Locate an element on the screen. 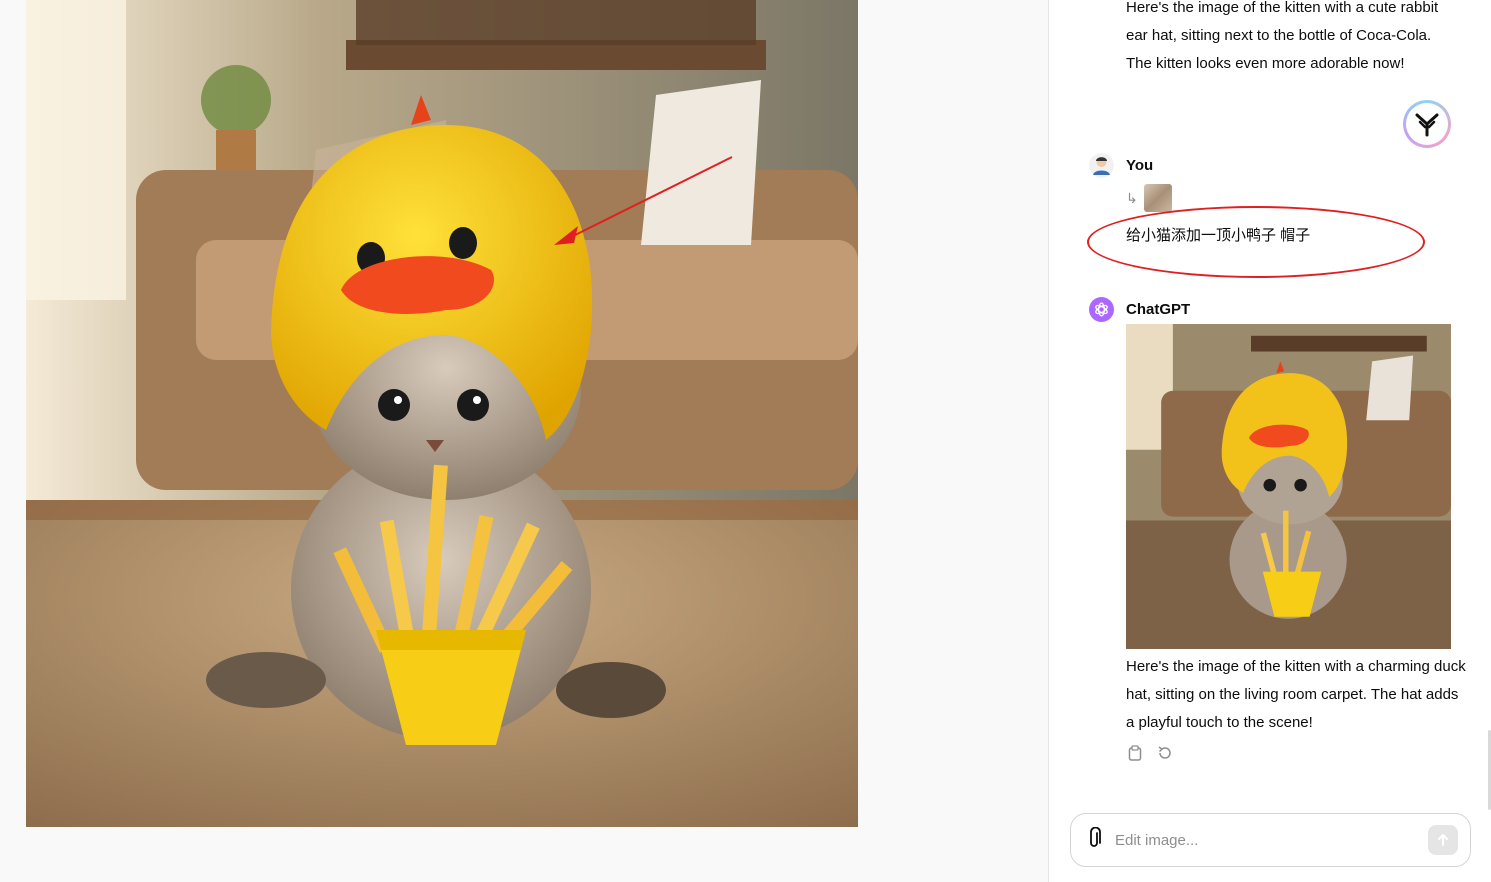  user-author-row: You is located at coordinates (1121, 165).